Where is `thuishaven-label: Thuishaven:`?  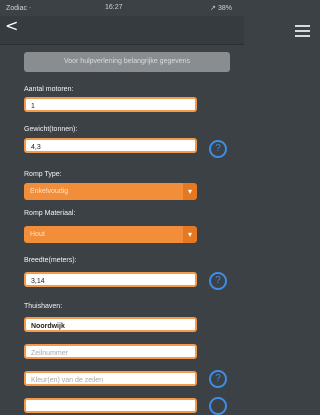
thuishaven-label: Thuishaven: is located at coordinates (43, 306).